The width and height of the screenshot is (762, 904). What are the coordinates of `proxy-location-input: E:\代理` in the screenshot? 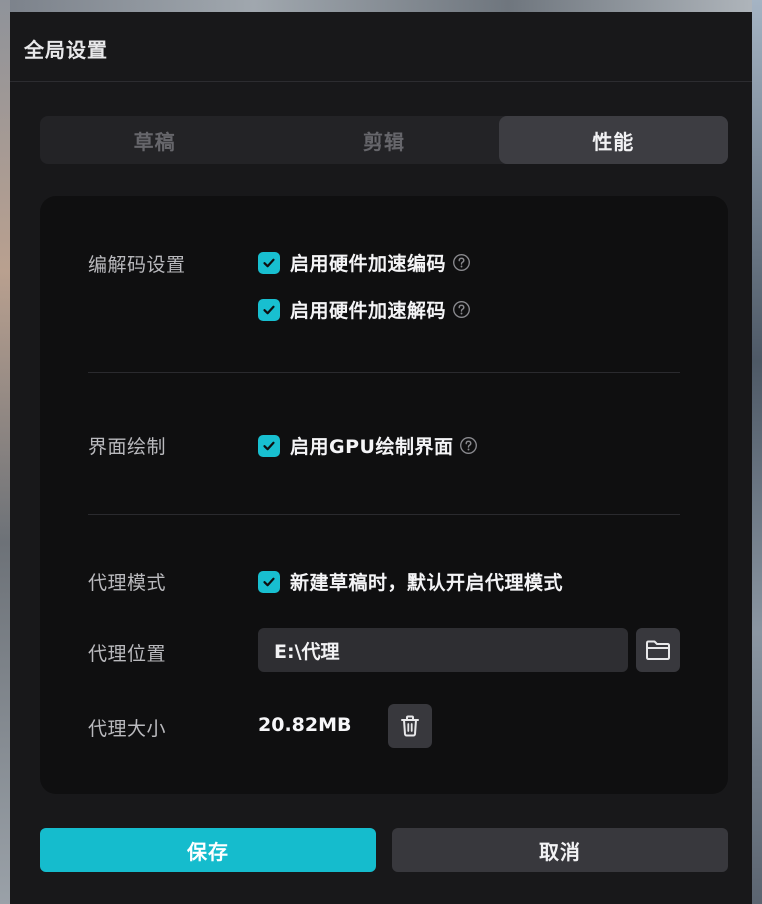 It's located at (443, 650).